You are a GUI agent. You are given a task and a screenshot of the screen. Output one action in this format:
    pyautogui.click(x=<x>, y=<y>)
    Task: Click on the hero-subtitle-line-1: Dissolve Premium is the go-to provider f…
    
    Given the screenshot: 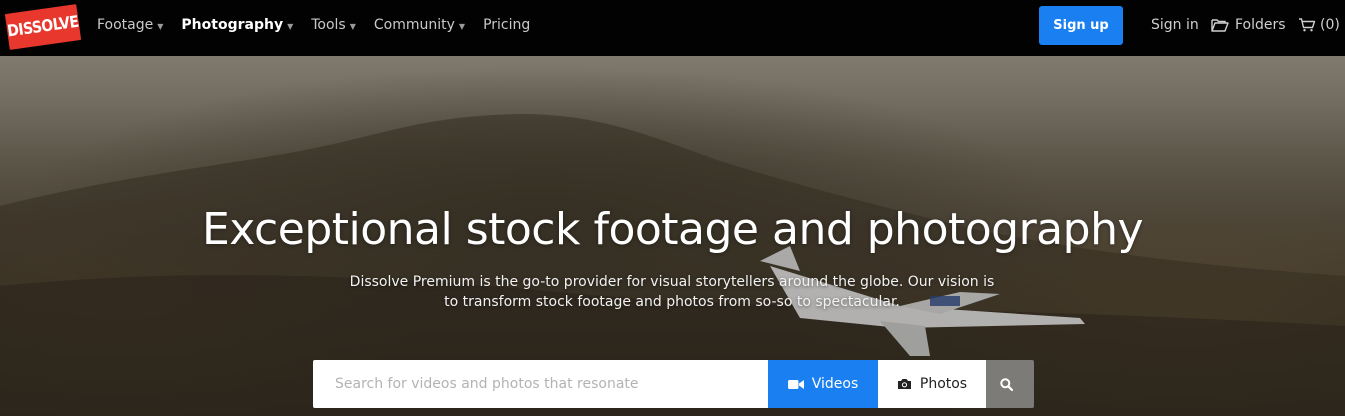 What is the action you would take?
    pyautogui.click(x=672, y=282)
    